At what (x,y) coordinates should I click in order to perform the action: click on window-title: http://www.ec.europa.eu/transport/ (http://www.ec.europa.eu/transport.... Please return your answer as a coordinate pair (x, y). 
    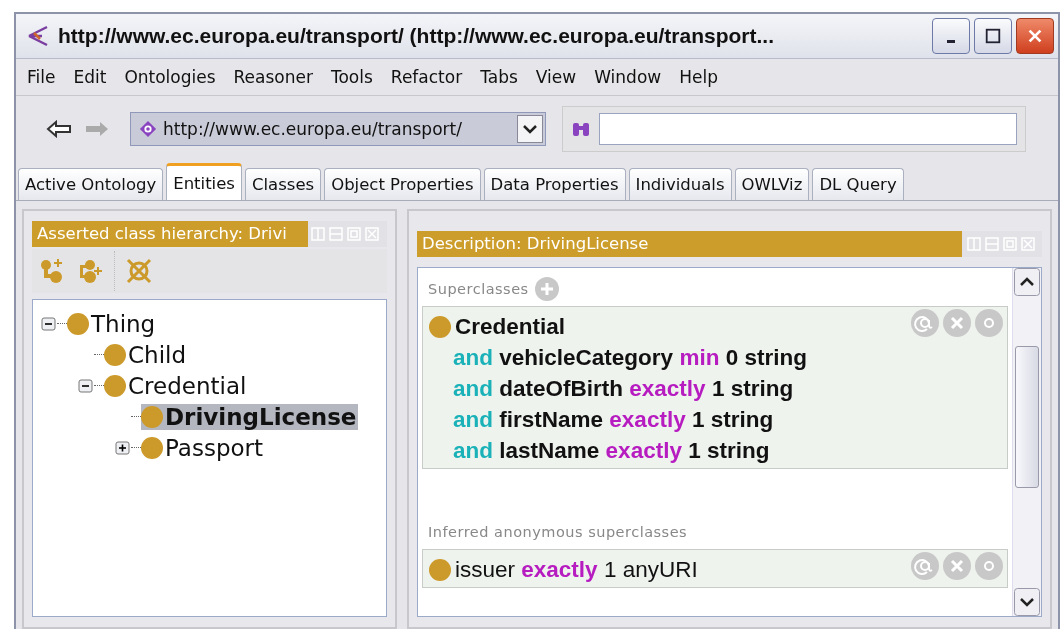
    Looking at the image, I should click on (416, 36).